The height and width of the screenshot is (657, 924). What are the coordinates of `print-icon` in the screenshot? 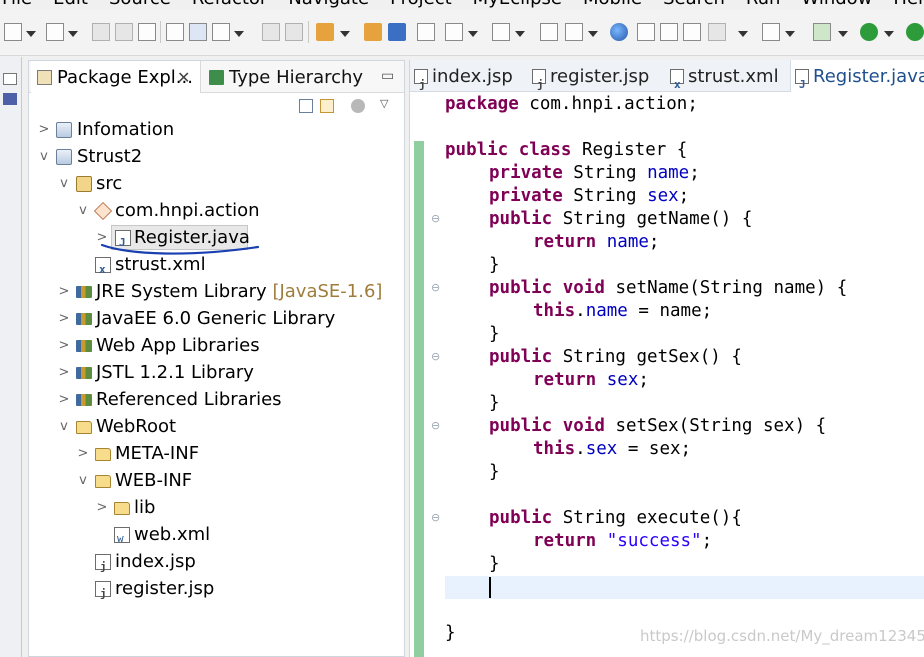 It's located at (147, 32).